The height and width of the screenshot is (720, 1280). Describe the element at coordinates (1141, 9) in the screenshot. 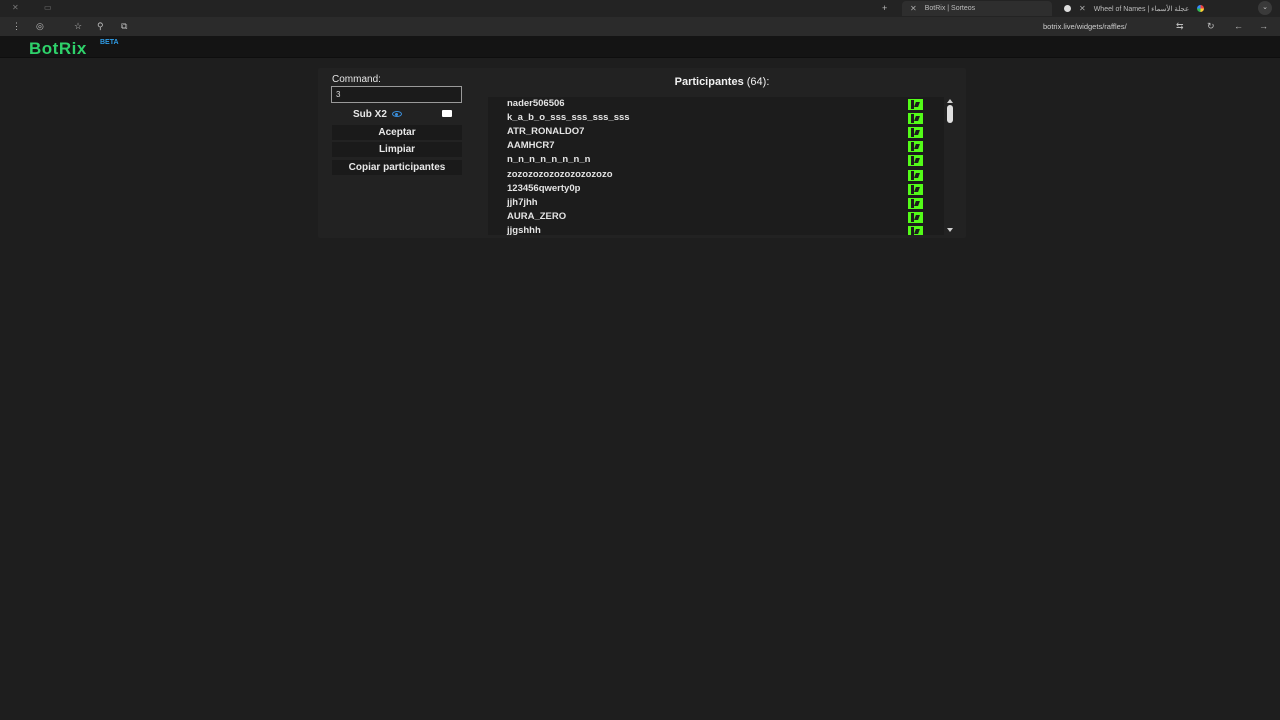

I see `tab-title: Wheel of Names | عجلة الأسماء` at that location.